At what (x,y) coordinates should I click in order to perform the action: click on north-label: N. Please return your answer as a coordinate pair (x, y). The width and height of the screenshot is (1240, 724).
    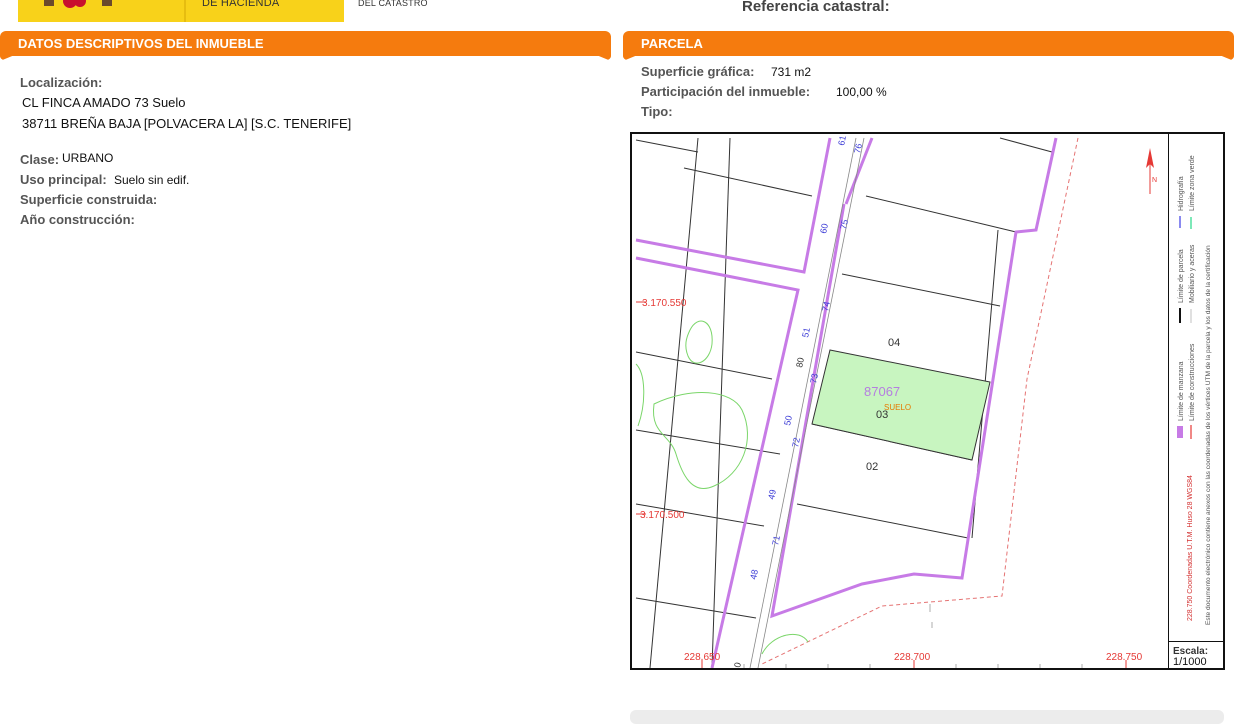
    Looking at the image, I should click on (1154, 180).